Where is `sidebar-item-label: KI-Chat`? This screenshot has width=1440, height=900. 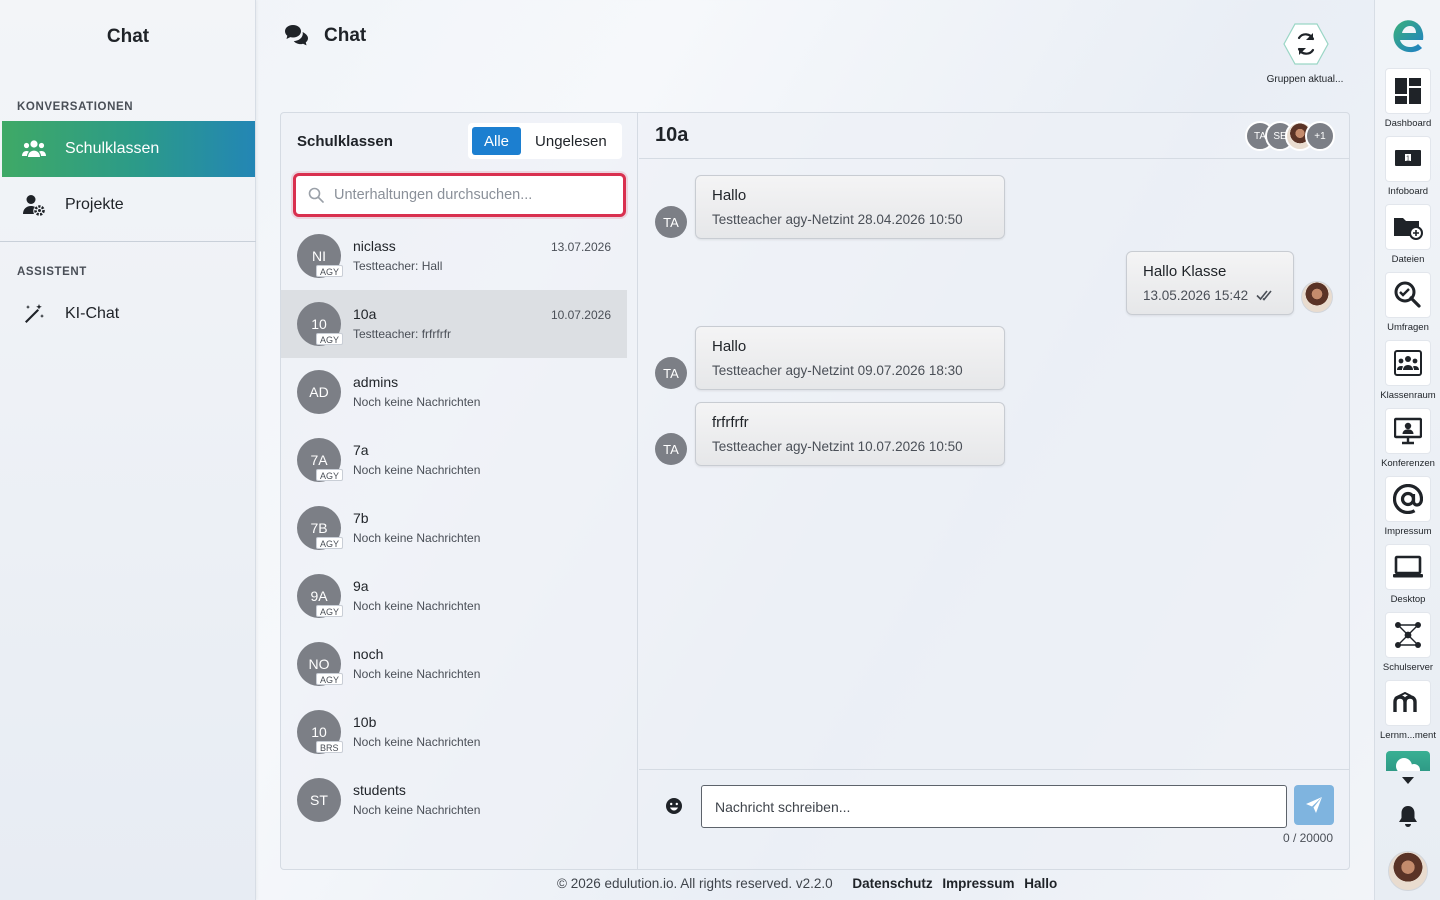
sidebar-item-label: KI-Chat is located at coordinates (92, 313).